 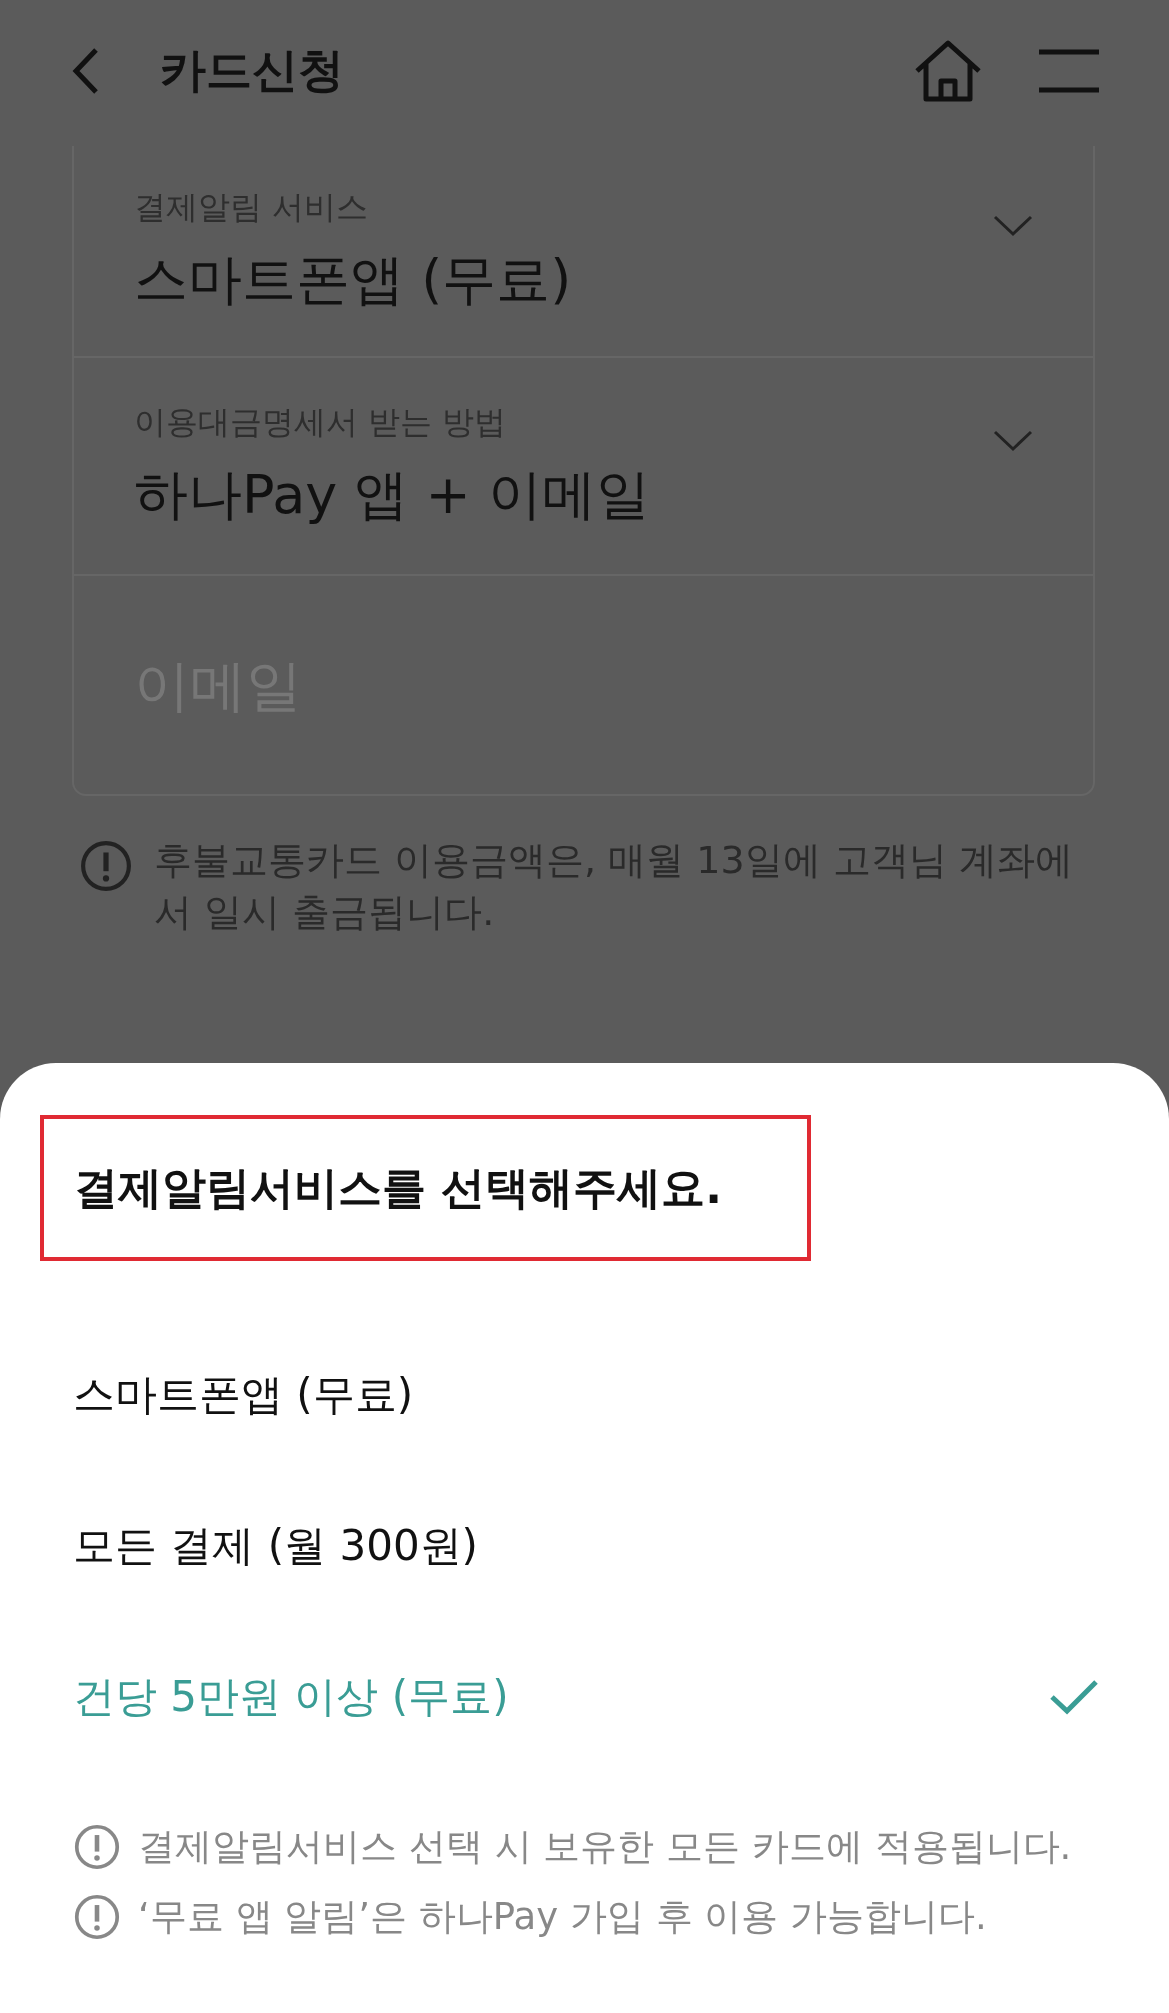 What do you see at coordinates (584, 1696) in the screenshot?
I see `option-item: 건당 5만원 이상 (무료)` at bounding box center [584, 1696].